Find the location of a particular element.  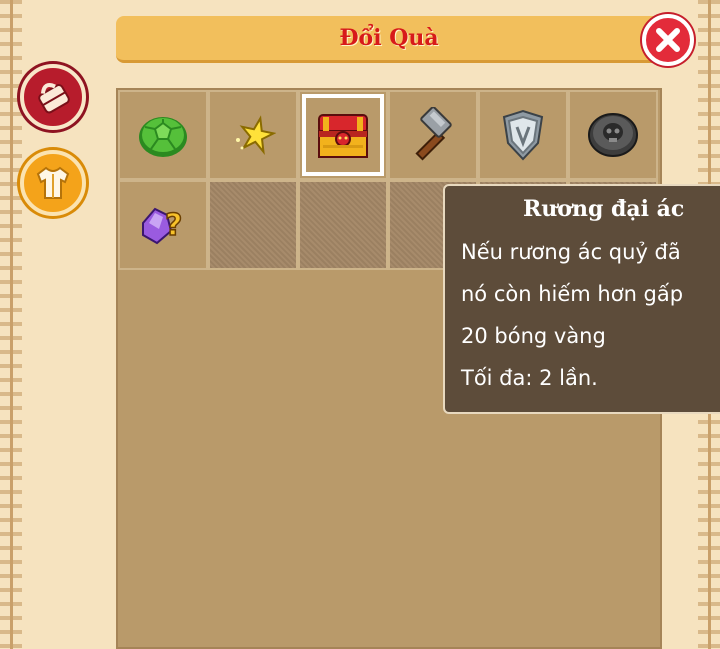

bag-icon is located at coordinates (54, 98).